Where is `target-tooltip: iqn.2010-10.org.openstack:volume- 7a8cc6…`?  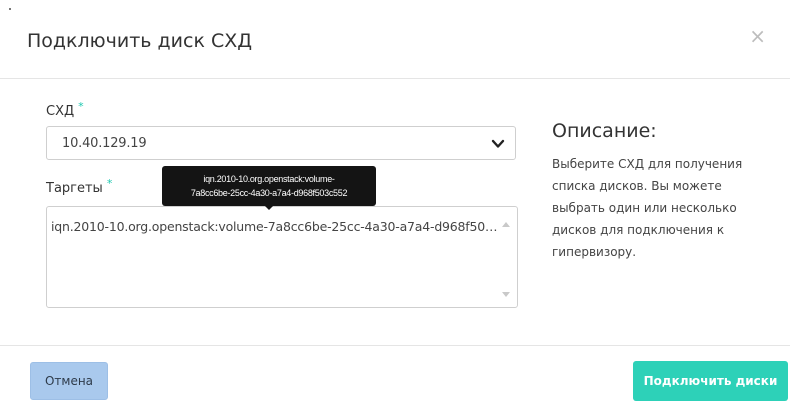 target-tooltip: iqn.2010-10.org.openstack:volume- 7a8cc6… is located at coordinates (269, 186).